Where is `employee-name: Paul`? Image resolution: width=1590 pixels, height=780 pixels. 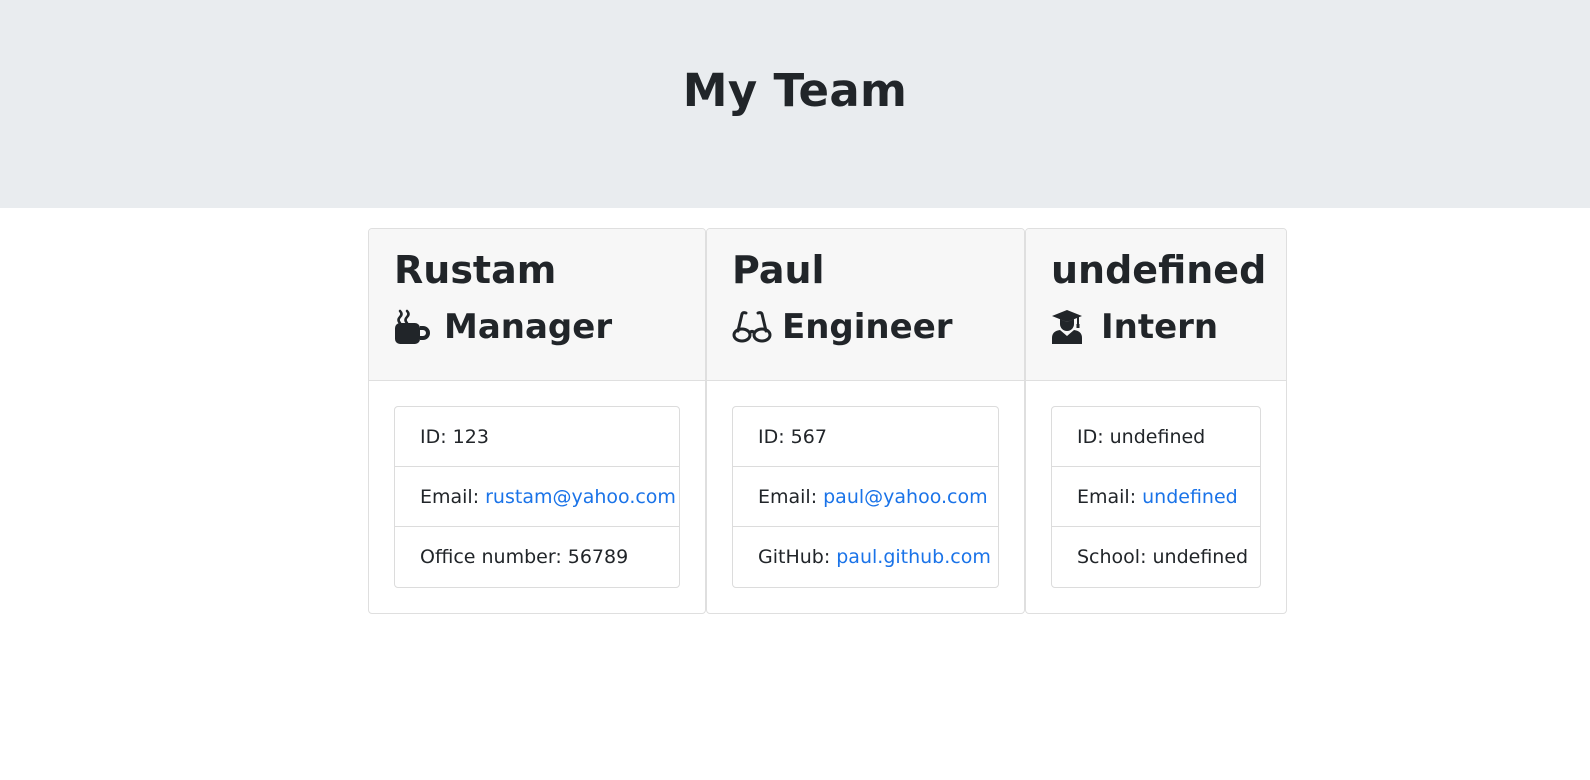 employee-name: Paul is located at coordinates (778, 270).